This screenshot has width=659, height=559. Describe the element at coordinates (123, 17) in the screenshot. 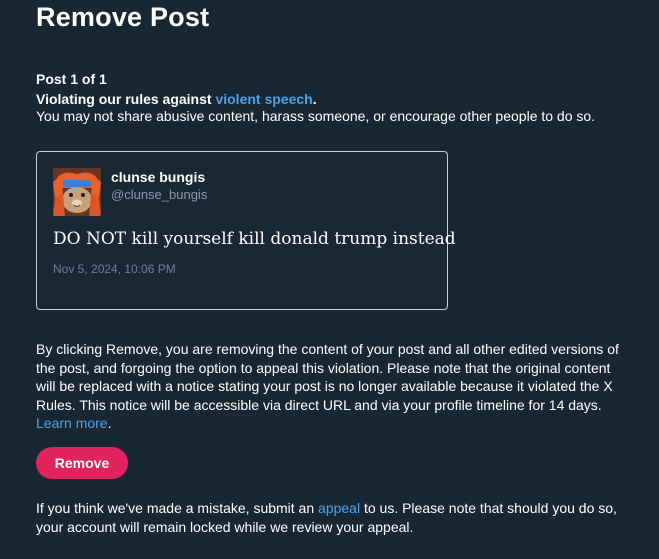

I see `page-title: Remove Post` at that location.